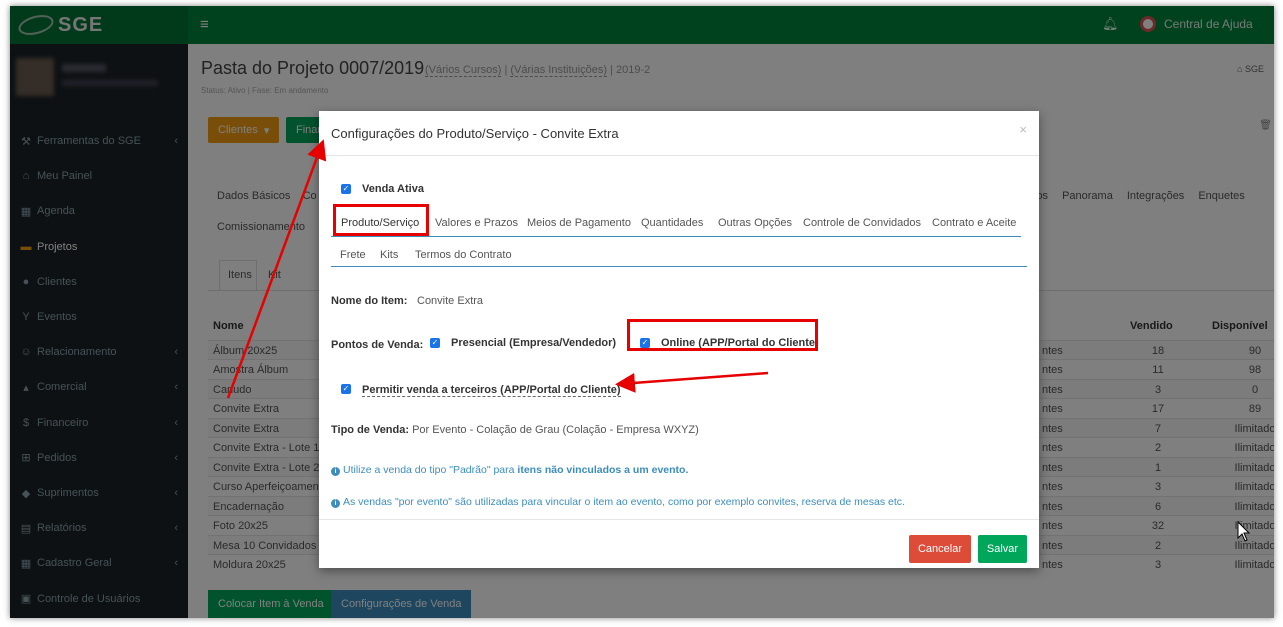  What do you see at coordinates (276, 269) in the screenshot?
I see `arrow-to-title` at bounding box center [276, 269].